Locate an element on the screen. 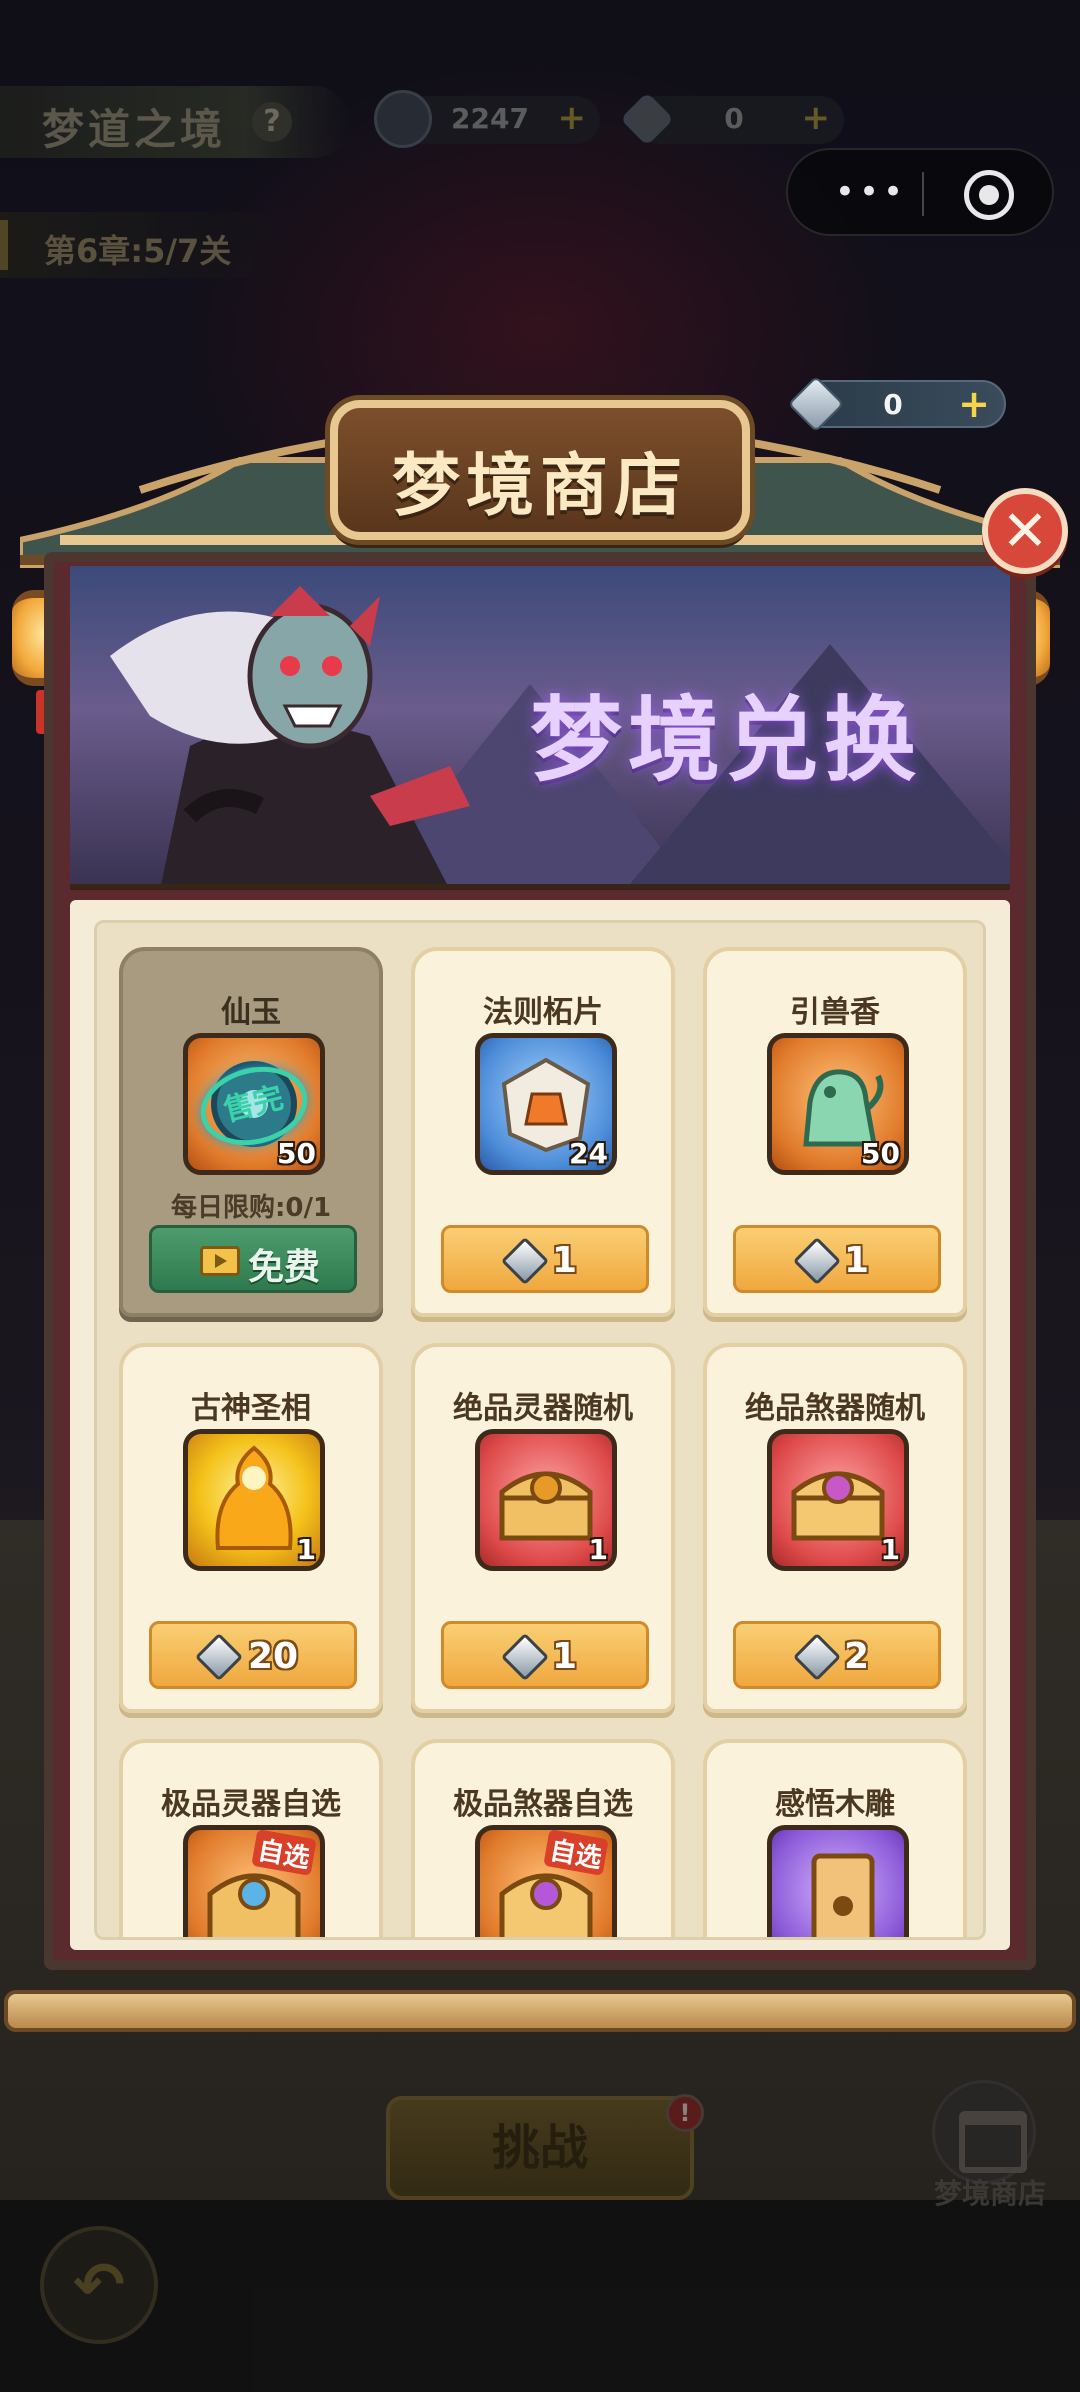 This screenshot has width=1080, height=2392. item-name: 古神圣相 is located at coordinates (251, 1408).